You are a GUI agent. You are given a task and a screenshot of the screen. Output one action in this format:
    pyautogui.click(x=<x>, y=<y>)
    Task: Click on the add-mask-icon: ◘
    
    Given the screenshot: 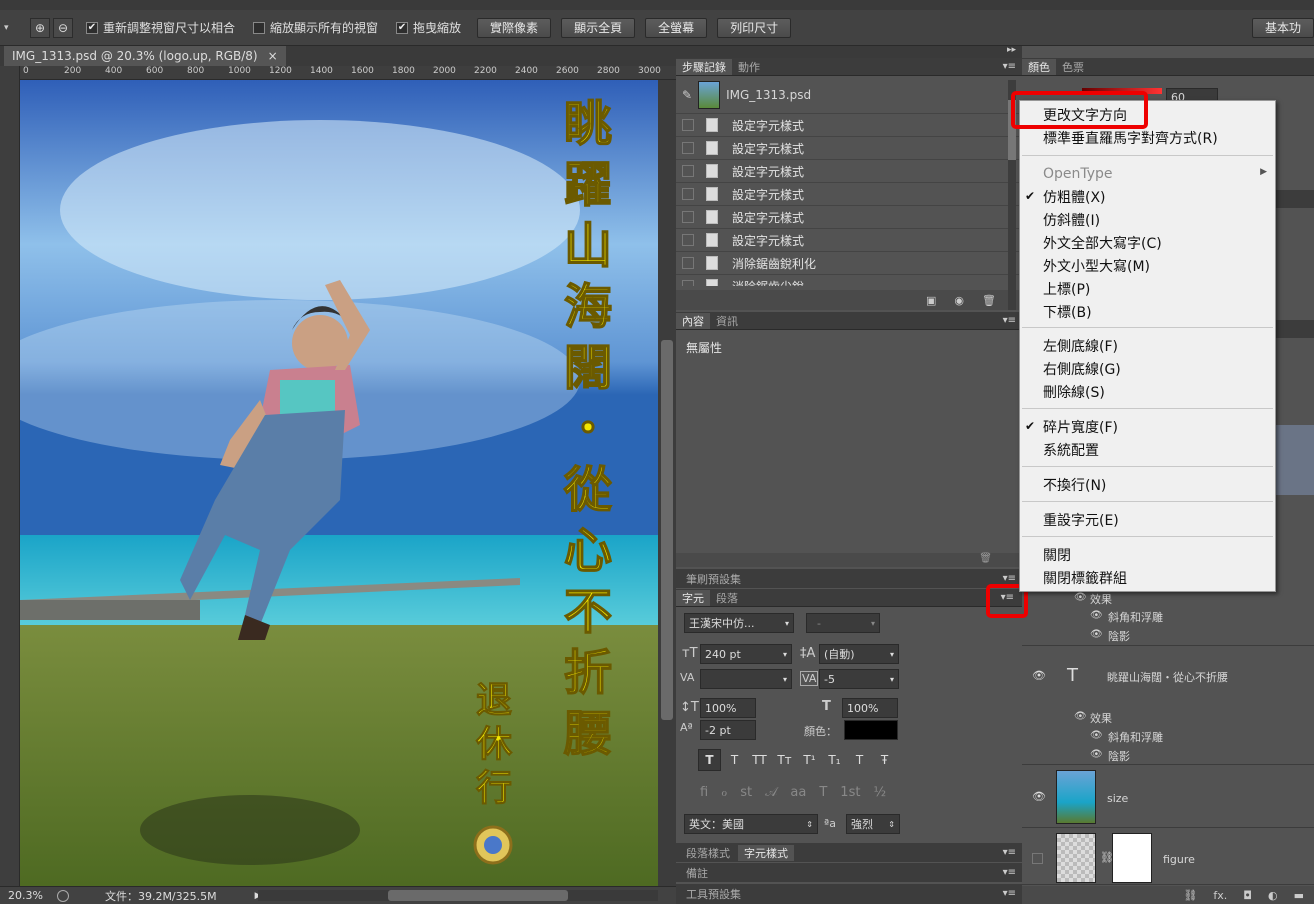 What is the action you would take?
    pyautogui.click(x=1247, y=895)
    